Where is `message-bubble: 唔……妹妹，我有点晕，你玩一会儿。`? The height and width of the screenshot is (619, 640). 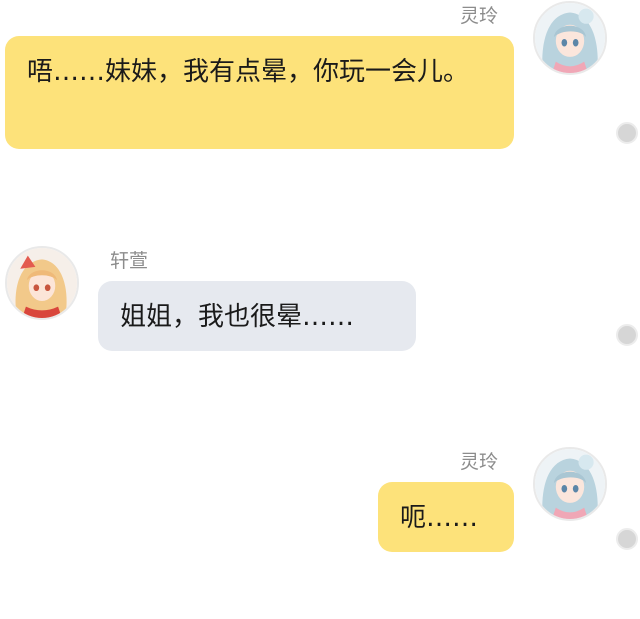 message-bubble: 唔……妹妹，我有点晕，你玩一会儿。 is located at coordinates (259, 92).